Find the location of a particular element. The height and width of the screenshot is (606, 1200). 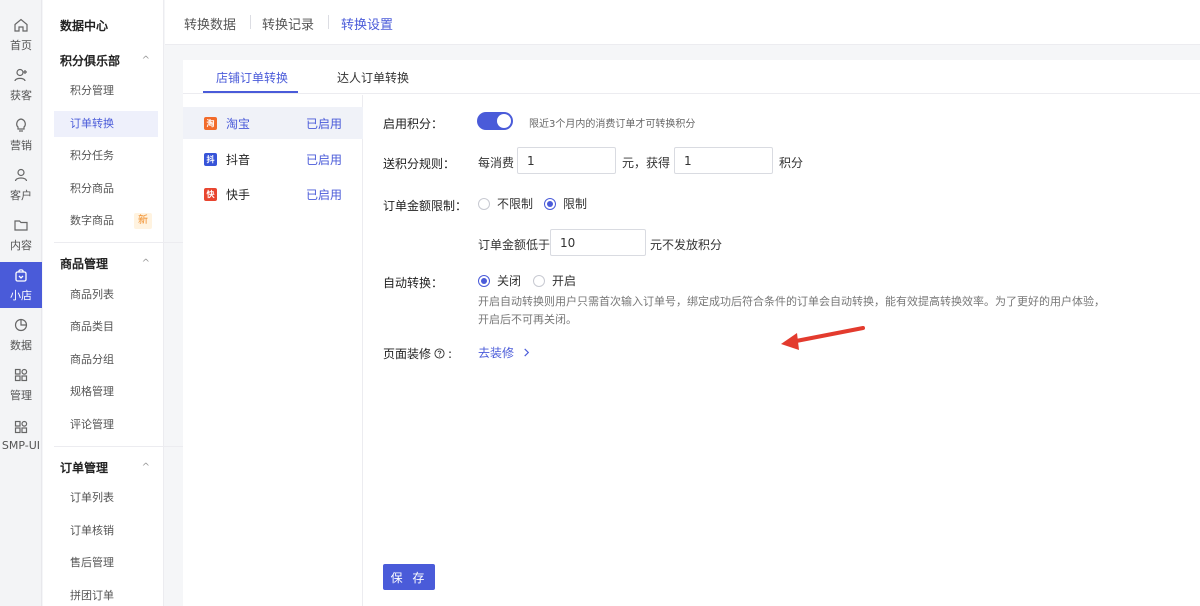

menu-group-title: 积分俱乐部 is located at coordinates (90, 61).